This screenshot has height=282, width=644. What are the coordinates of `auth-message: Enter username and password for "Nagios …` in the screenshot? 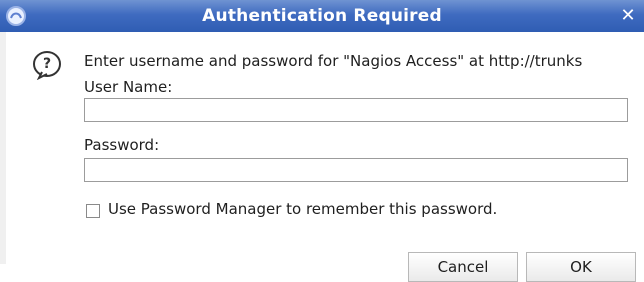 It's located at (333, 61).